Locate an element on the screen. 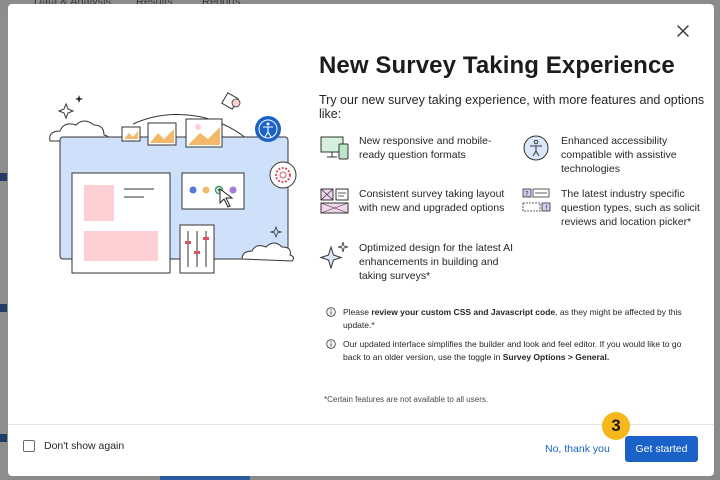 This screenshot has width=720, height=480. no-thanks-button: No, thank you is located at coordinates (577, 449).